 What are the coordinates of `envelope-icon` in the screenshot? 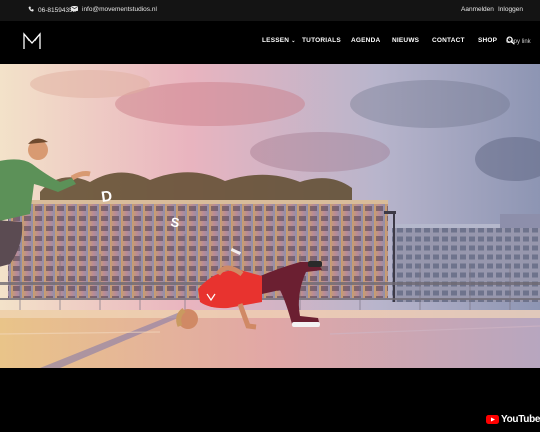 It's located at (74, 9).